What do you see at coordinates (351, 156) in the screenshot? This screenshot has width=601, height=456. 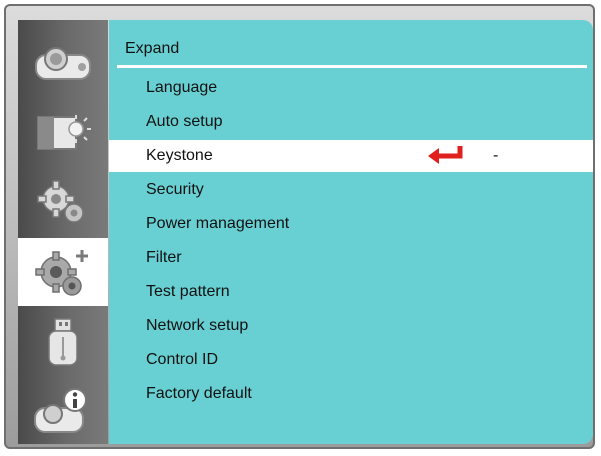 I see `menu-item-keystone: Keystone -` at bounding box center [351, 156].